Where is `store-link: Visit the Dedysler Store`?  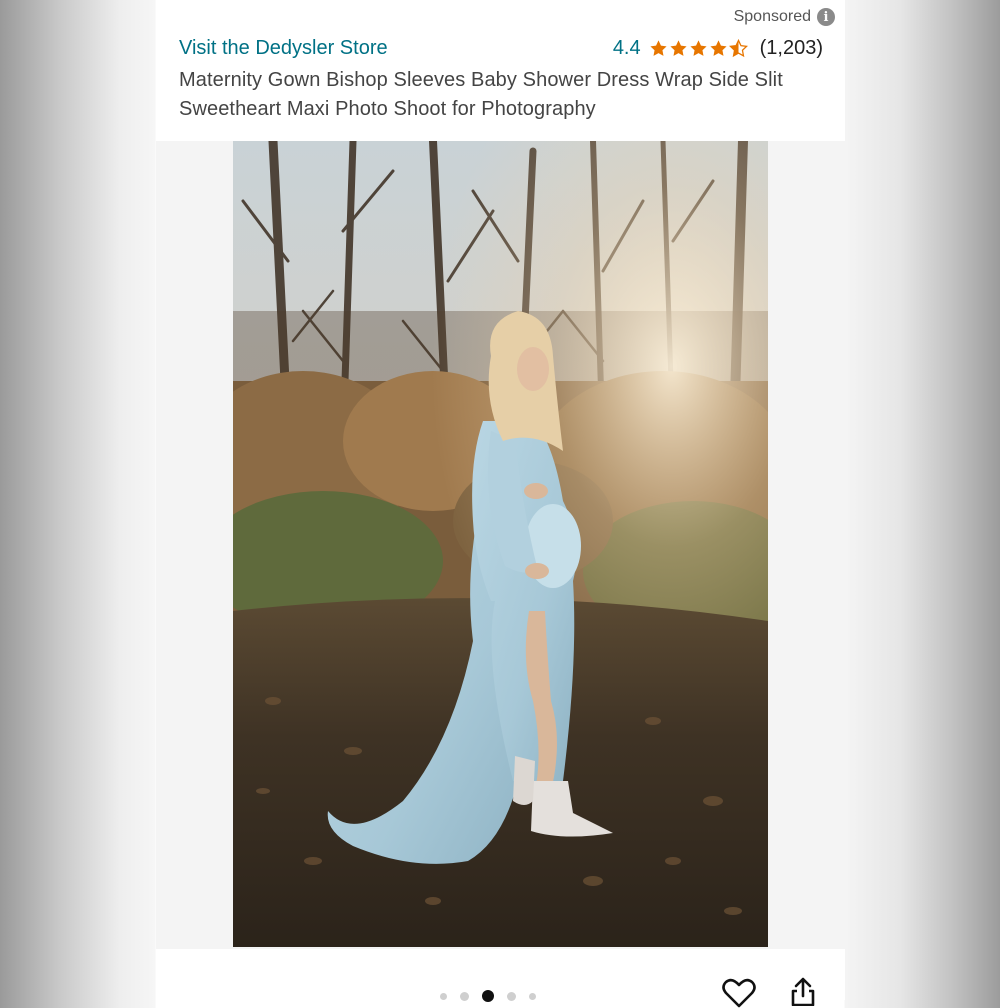
store-link: Visit the Dedysler Store is located at coordinates (283, 48).